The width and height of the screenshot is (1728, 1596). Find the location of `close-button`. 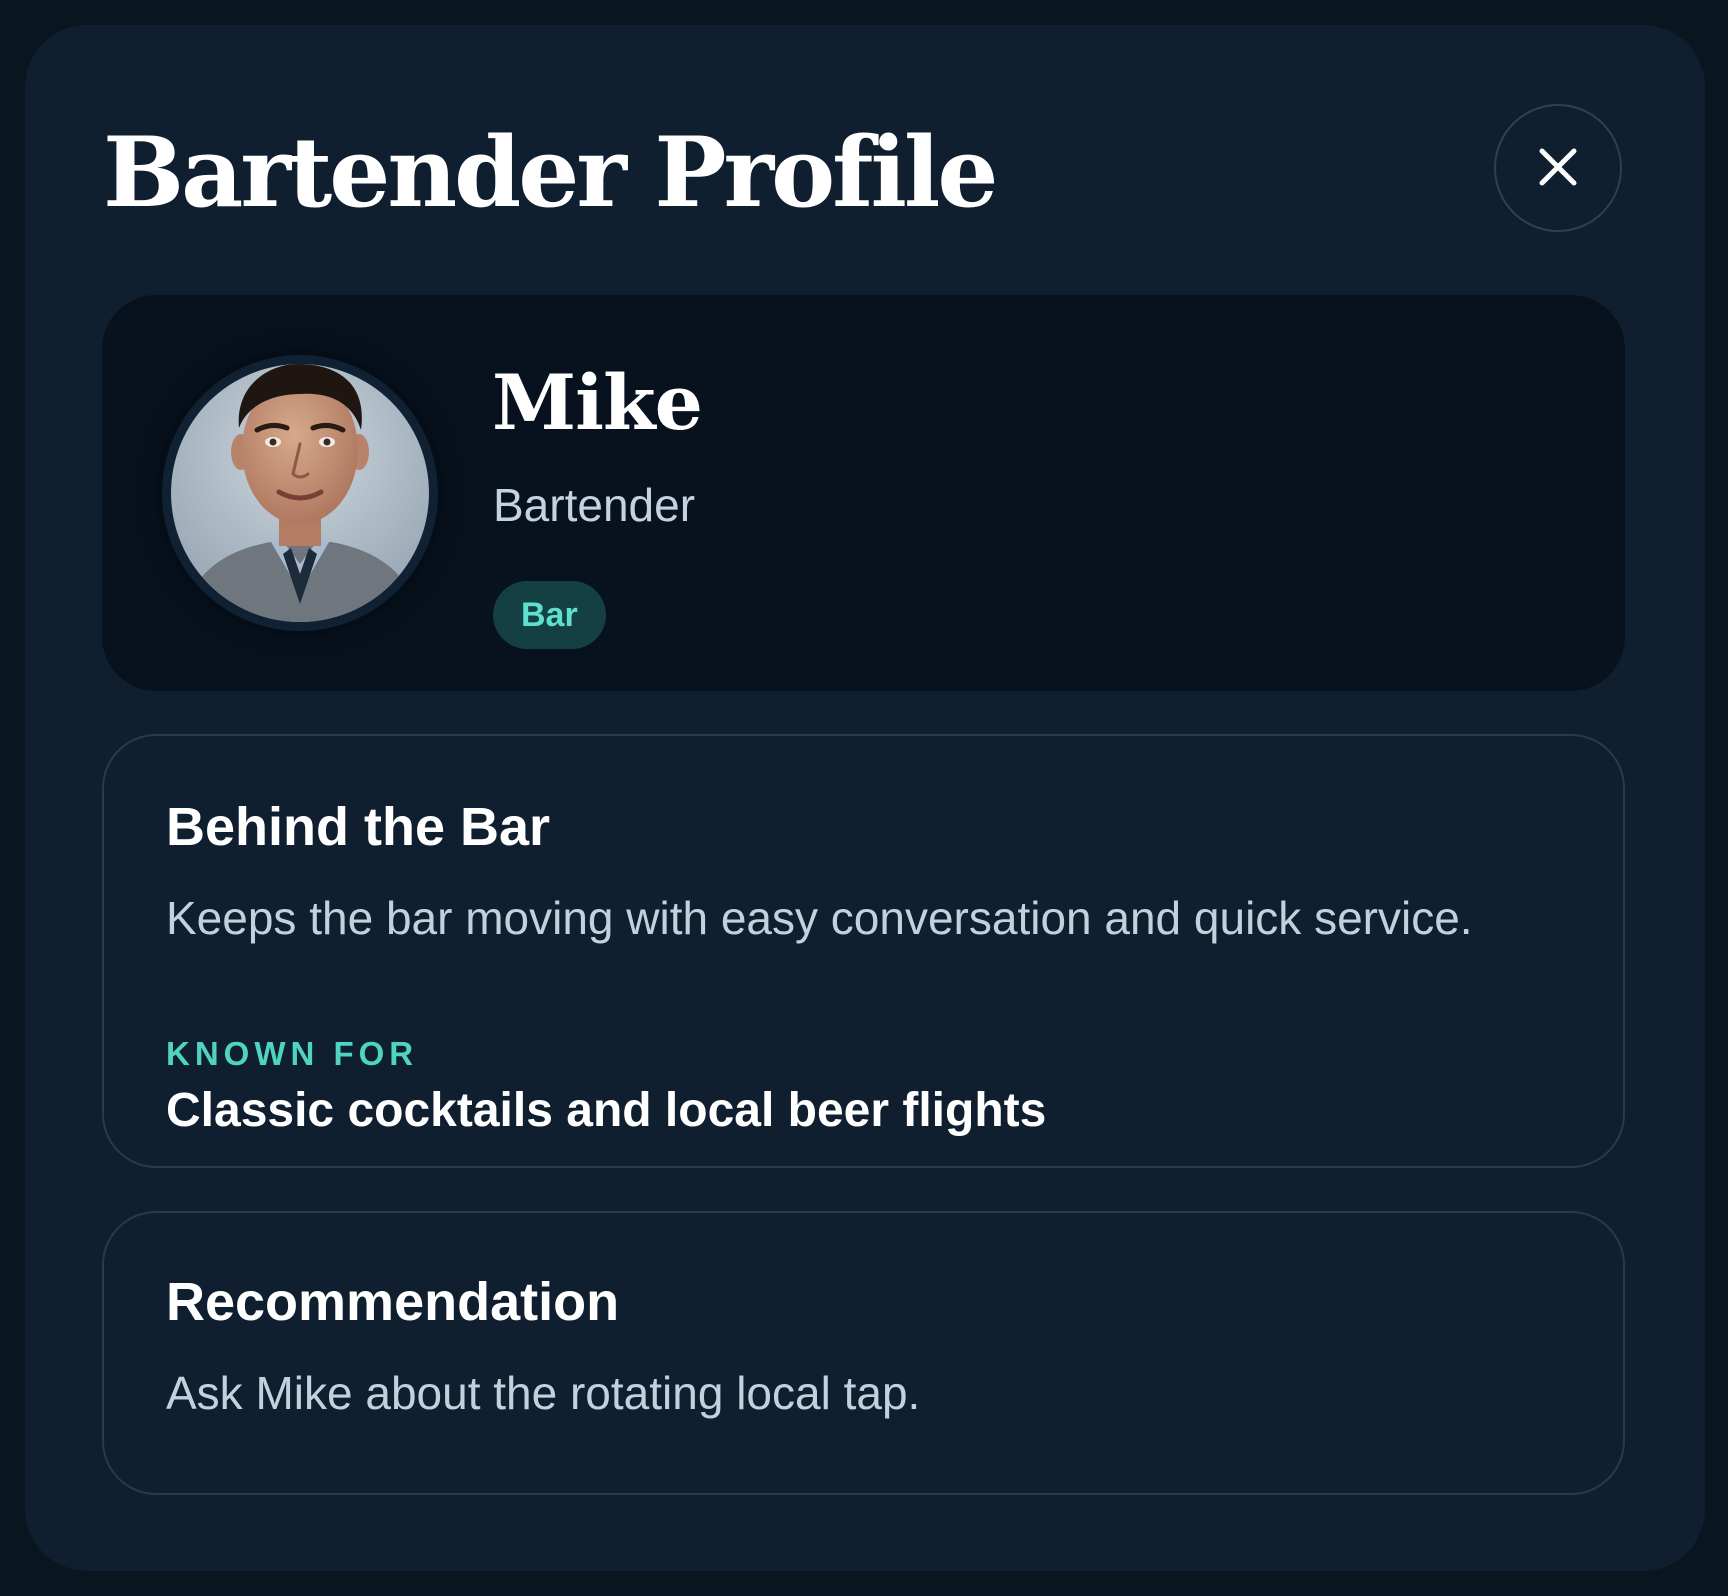

close-button is located at coordinates (1558, 168).